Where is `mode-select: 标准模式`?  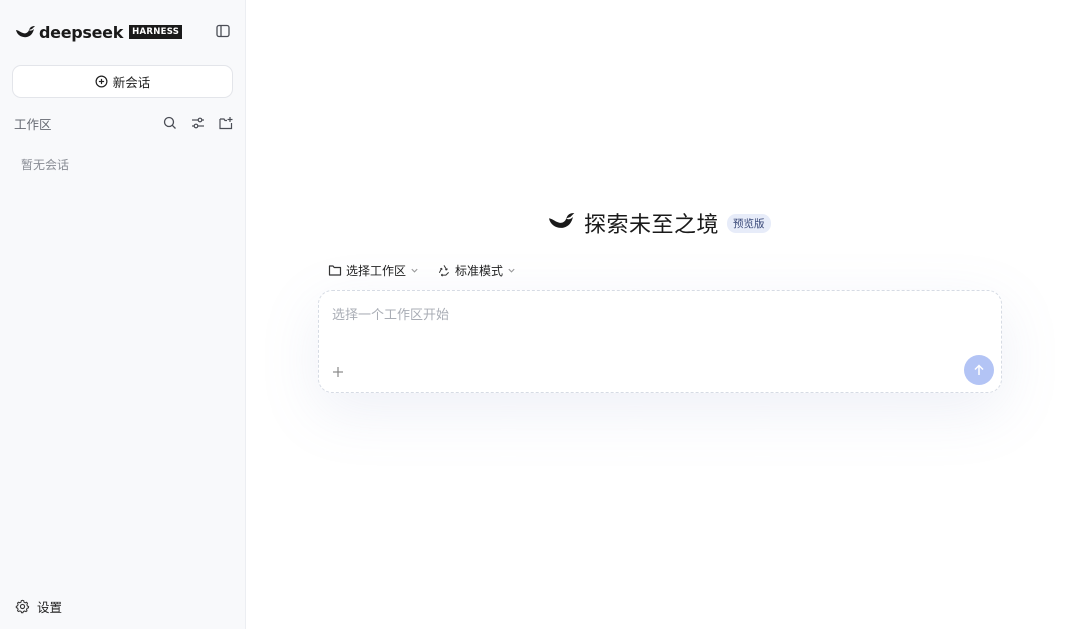
mode-select: 标准模式 is located at coordinates (476, 270).